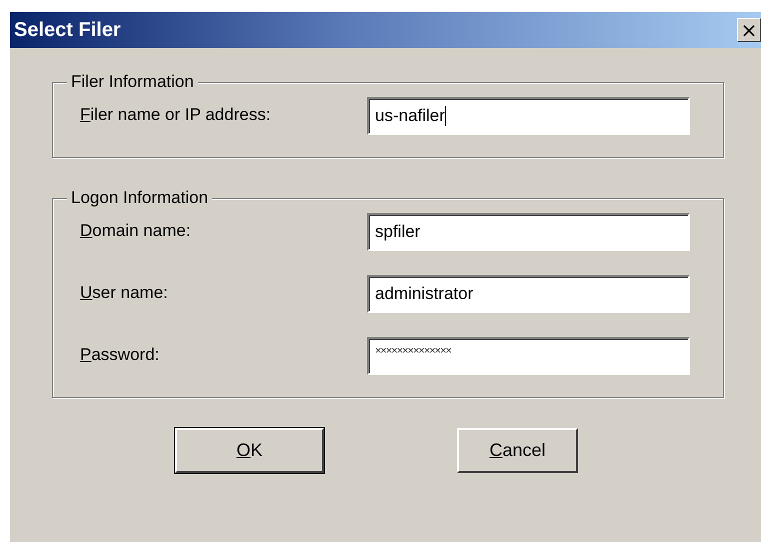 Image resolution: width=761 pixels, height=542 pixels. What do you see at coordinates (749, 30) in the screenshot?
I see `close-button: ×` at bounding box center [749, 30].